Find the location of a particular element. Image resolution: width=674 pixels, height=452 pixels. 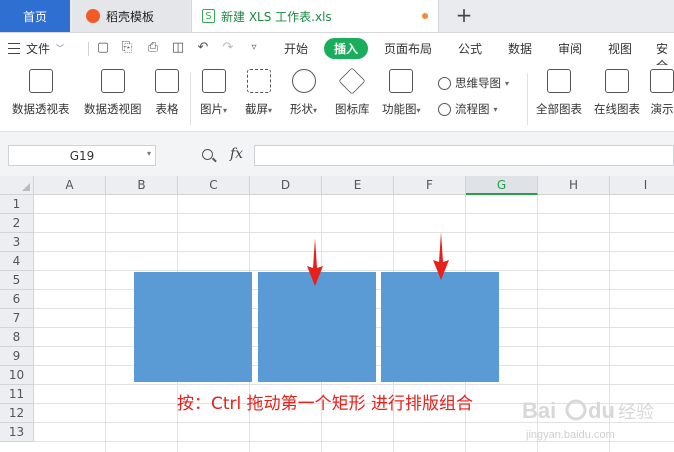

tab-home: 首页 is located at coordinates (35, 16).